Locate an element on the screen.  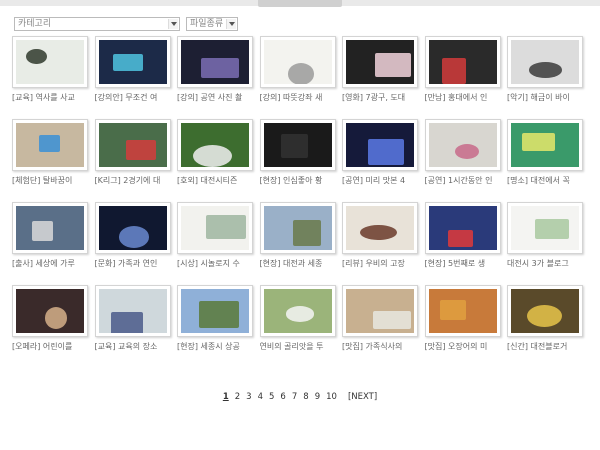
gallery-caption: [현장] 세종시 상공 is located at coordinates (215, 347).